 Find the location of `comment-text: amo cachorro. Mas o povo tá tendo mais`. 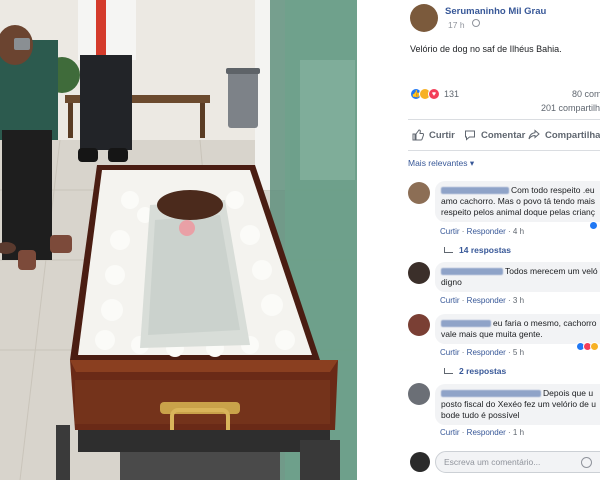

comment-text: amo cachorro. Mas o povo tá tendo mais is located at coordinates (518, 201).